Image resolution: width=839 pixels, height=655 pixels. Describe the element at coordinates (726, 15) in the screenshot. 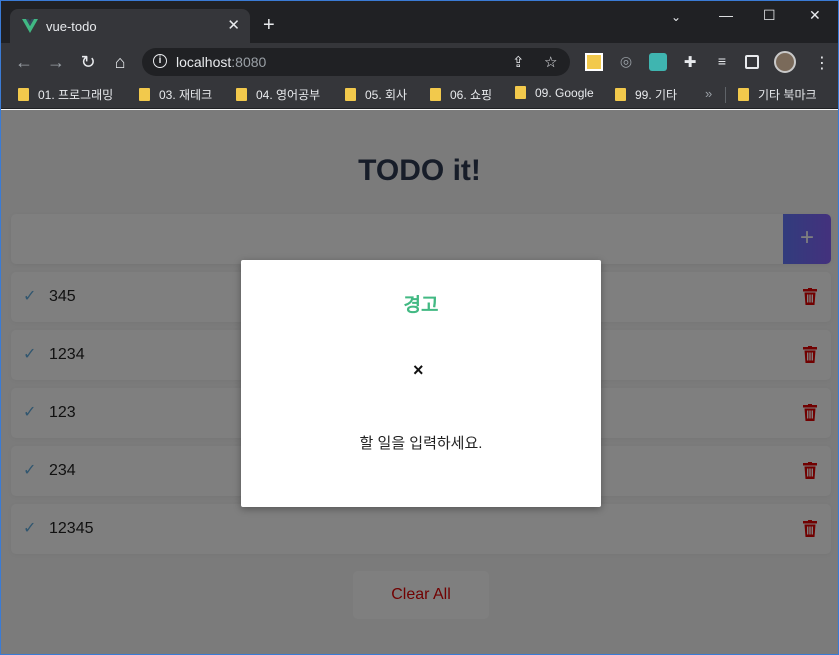

I see `minimize-icon: —` at that location.